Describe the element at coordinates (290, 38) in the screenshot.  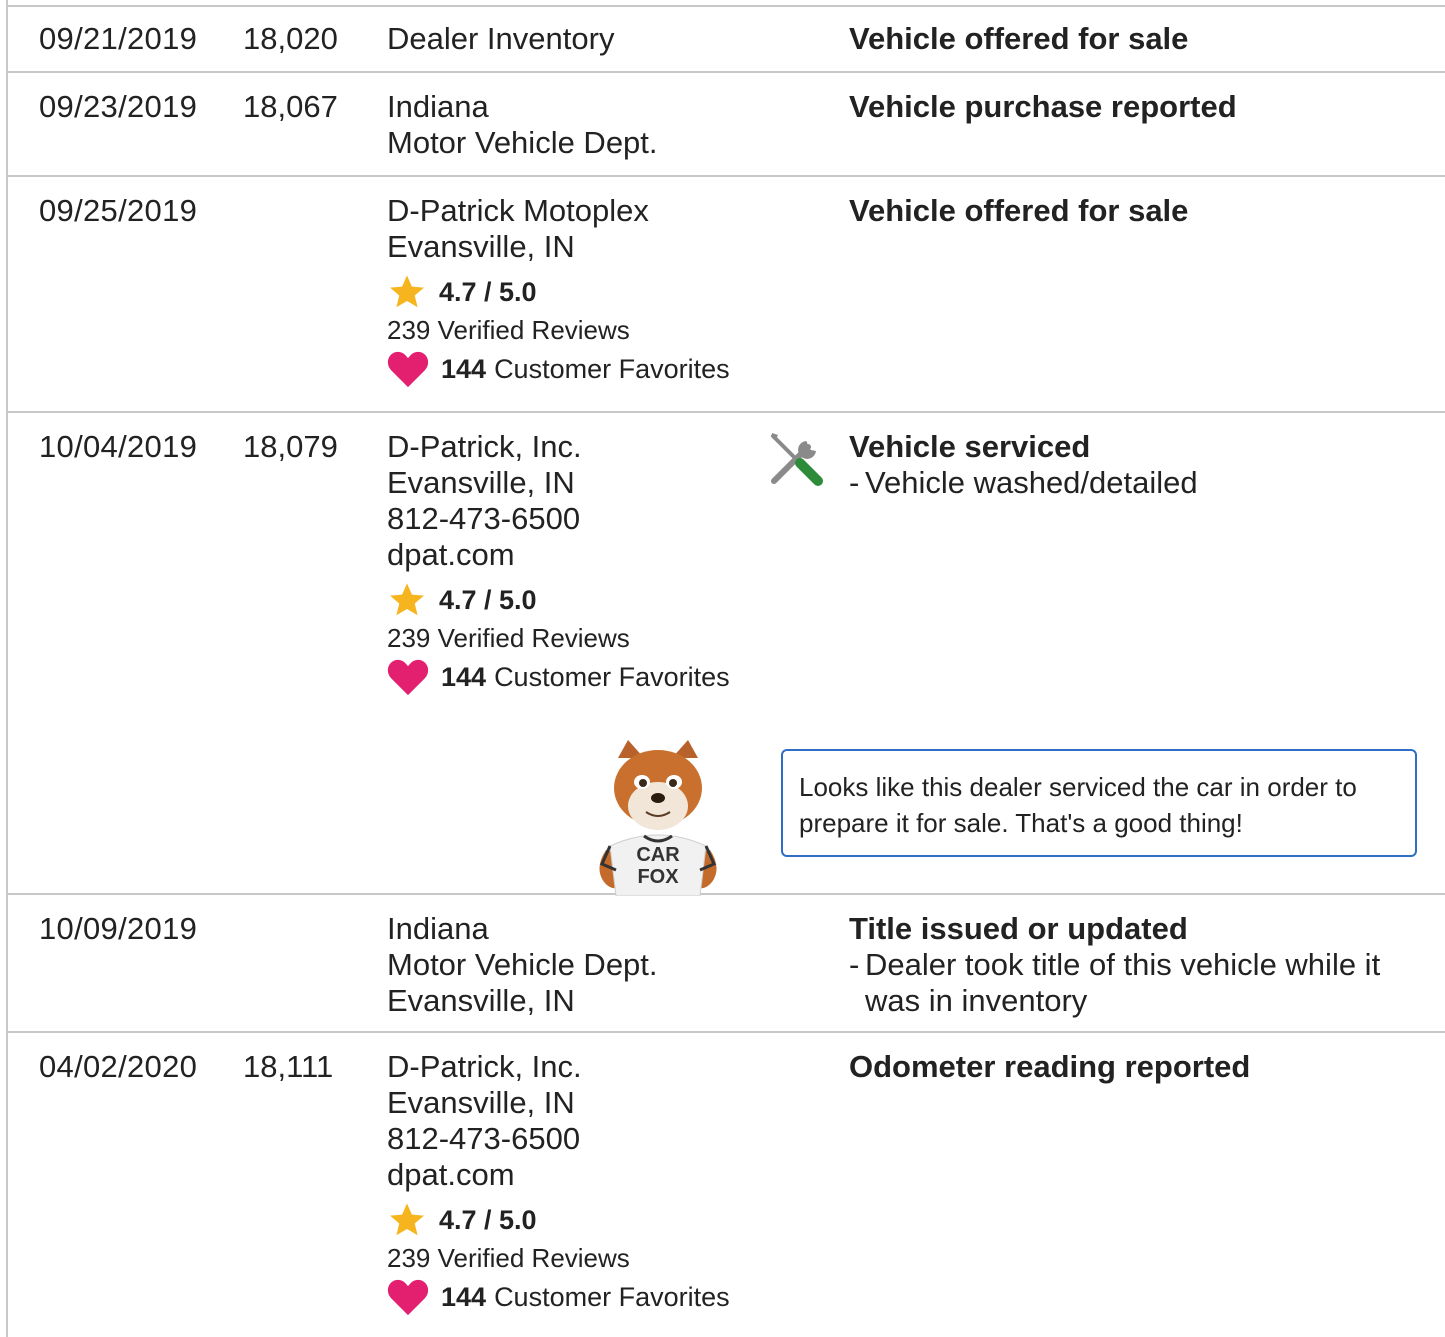
I see `record-mileage: 18,020` at that location.